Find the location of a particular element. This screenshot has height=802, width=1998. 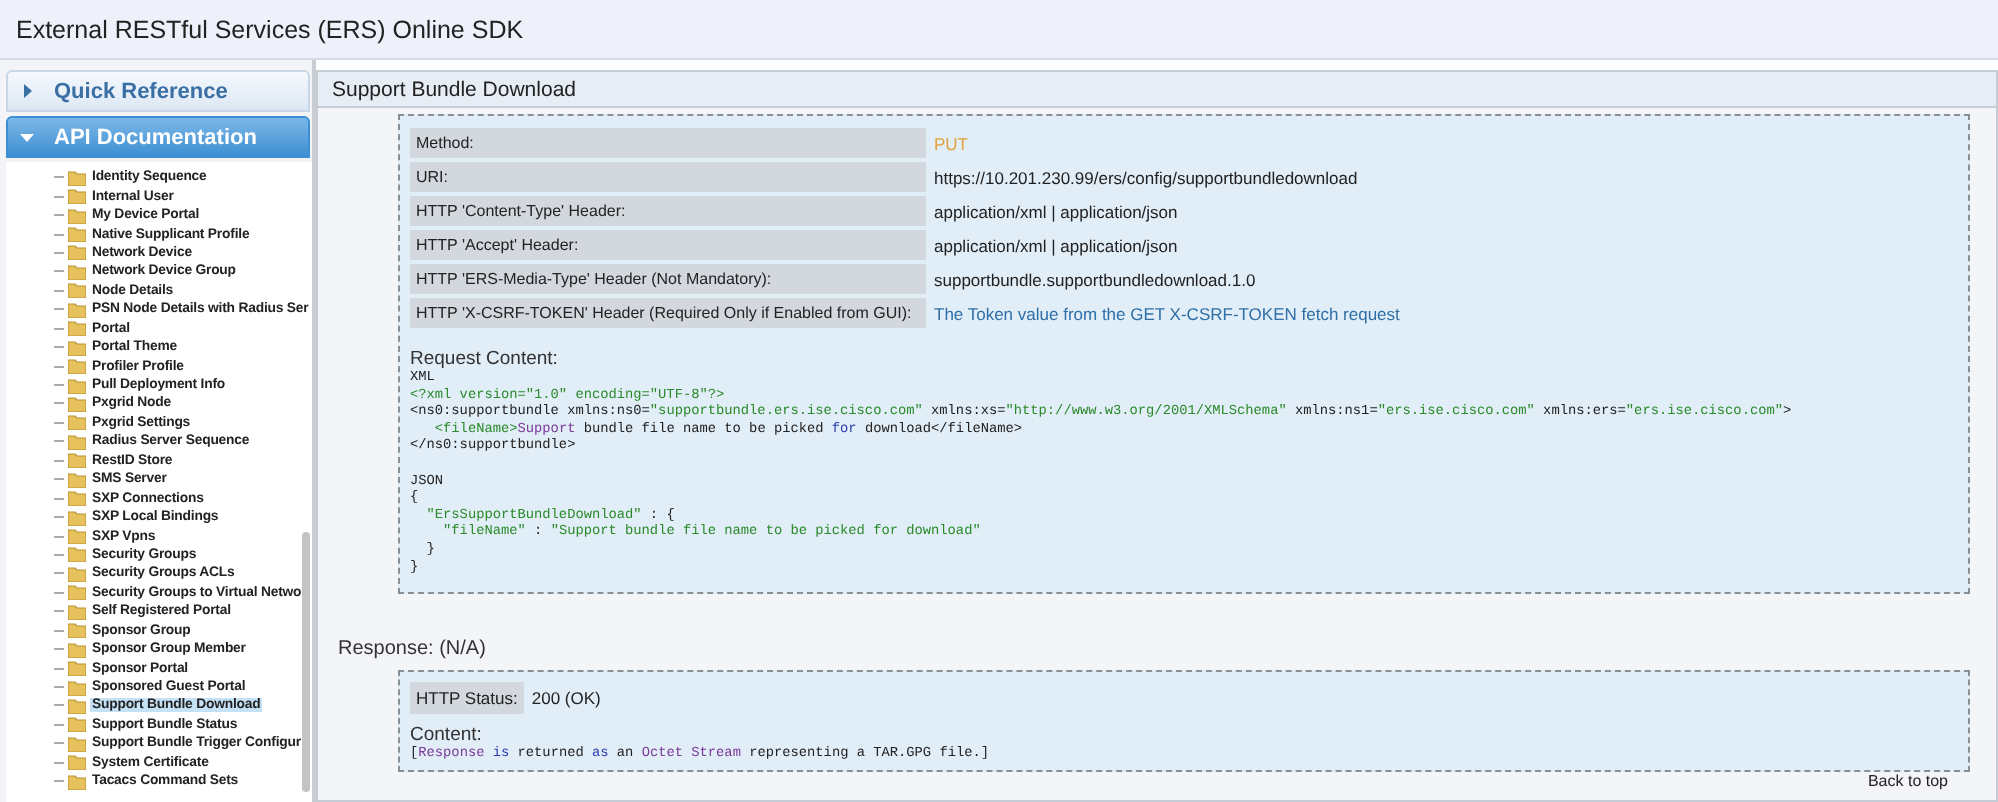

response-content-heading: Content: is located at coordinates (447, 735).